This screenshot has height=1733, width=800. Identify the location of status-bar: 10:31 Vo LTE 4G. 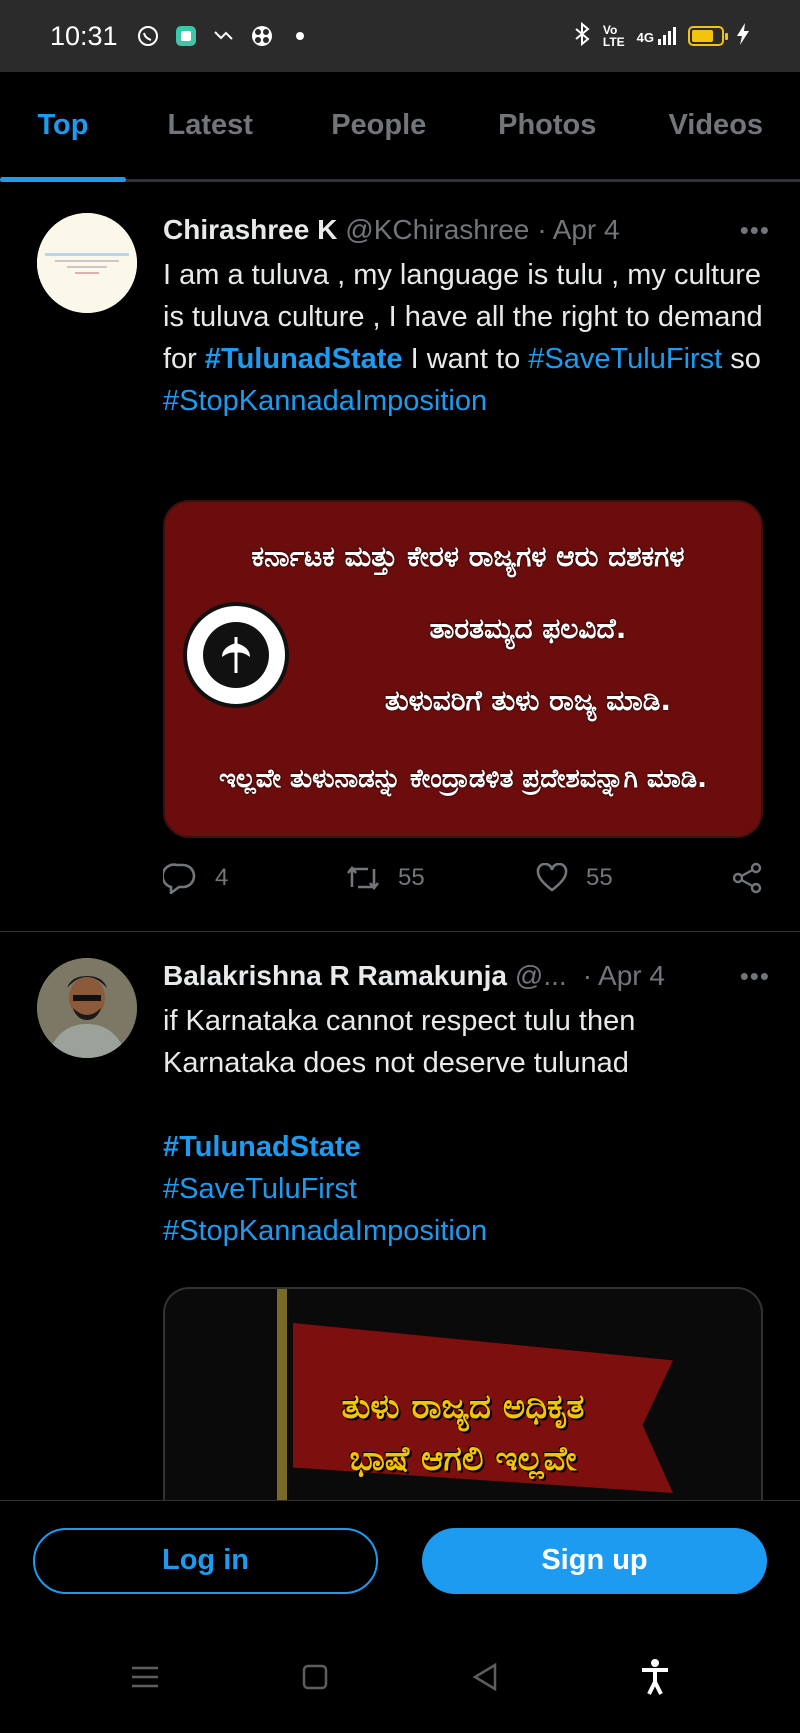
(400, 36).